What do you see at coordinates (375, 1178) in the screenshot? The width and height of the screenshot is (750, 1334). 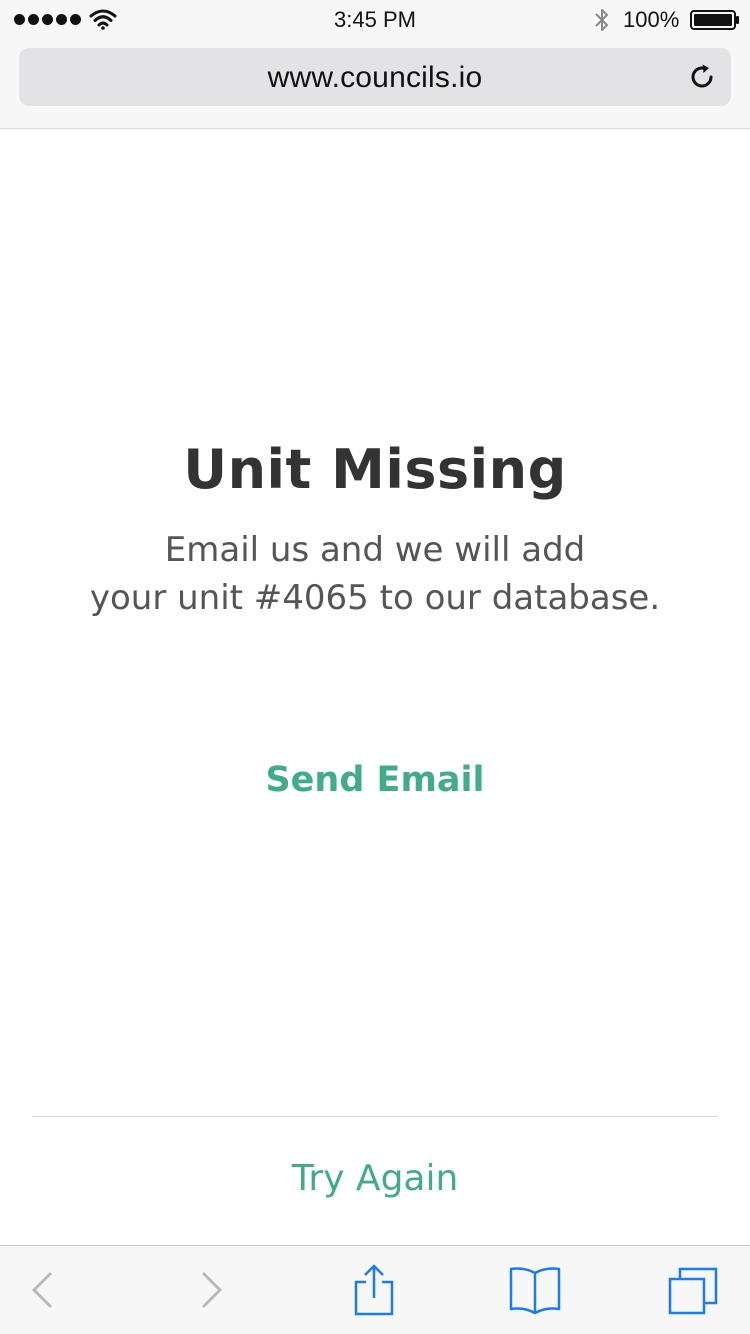 I see `try-again-button: Try Again` at bounding box center [375, 1178].